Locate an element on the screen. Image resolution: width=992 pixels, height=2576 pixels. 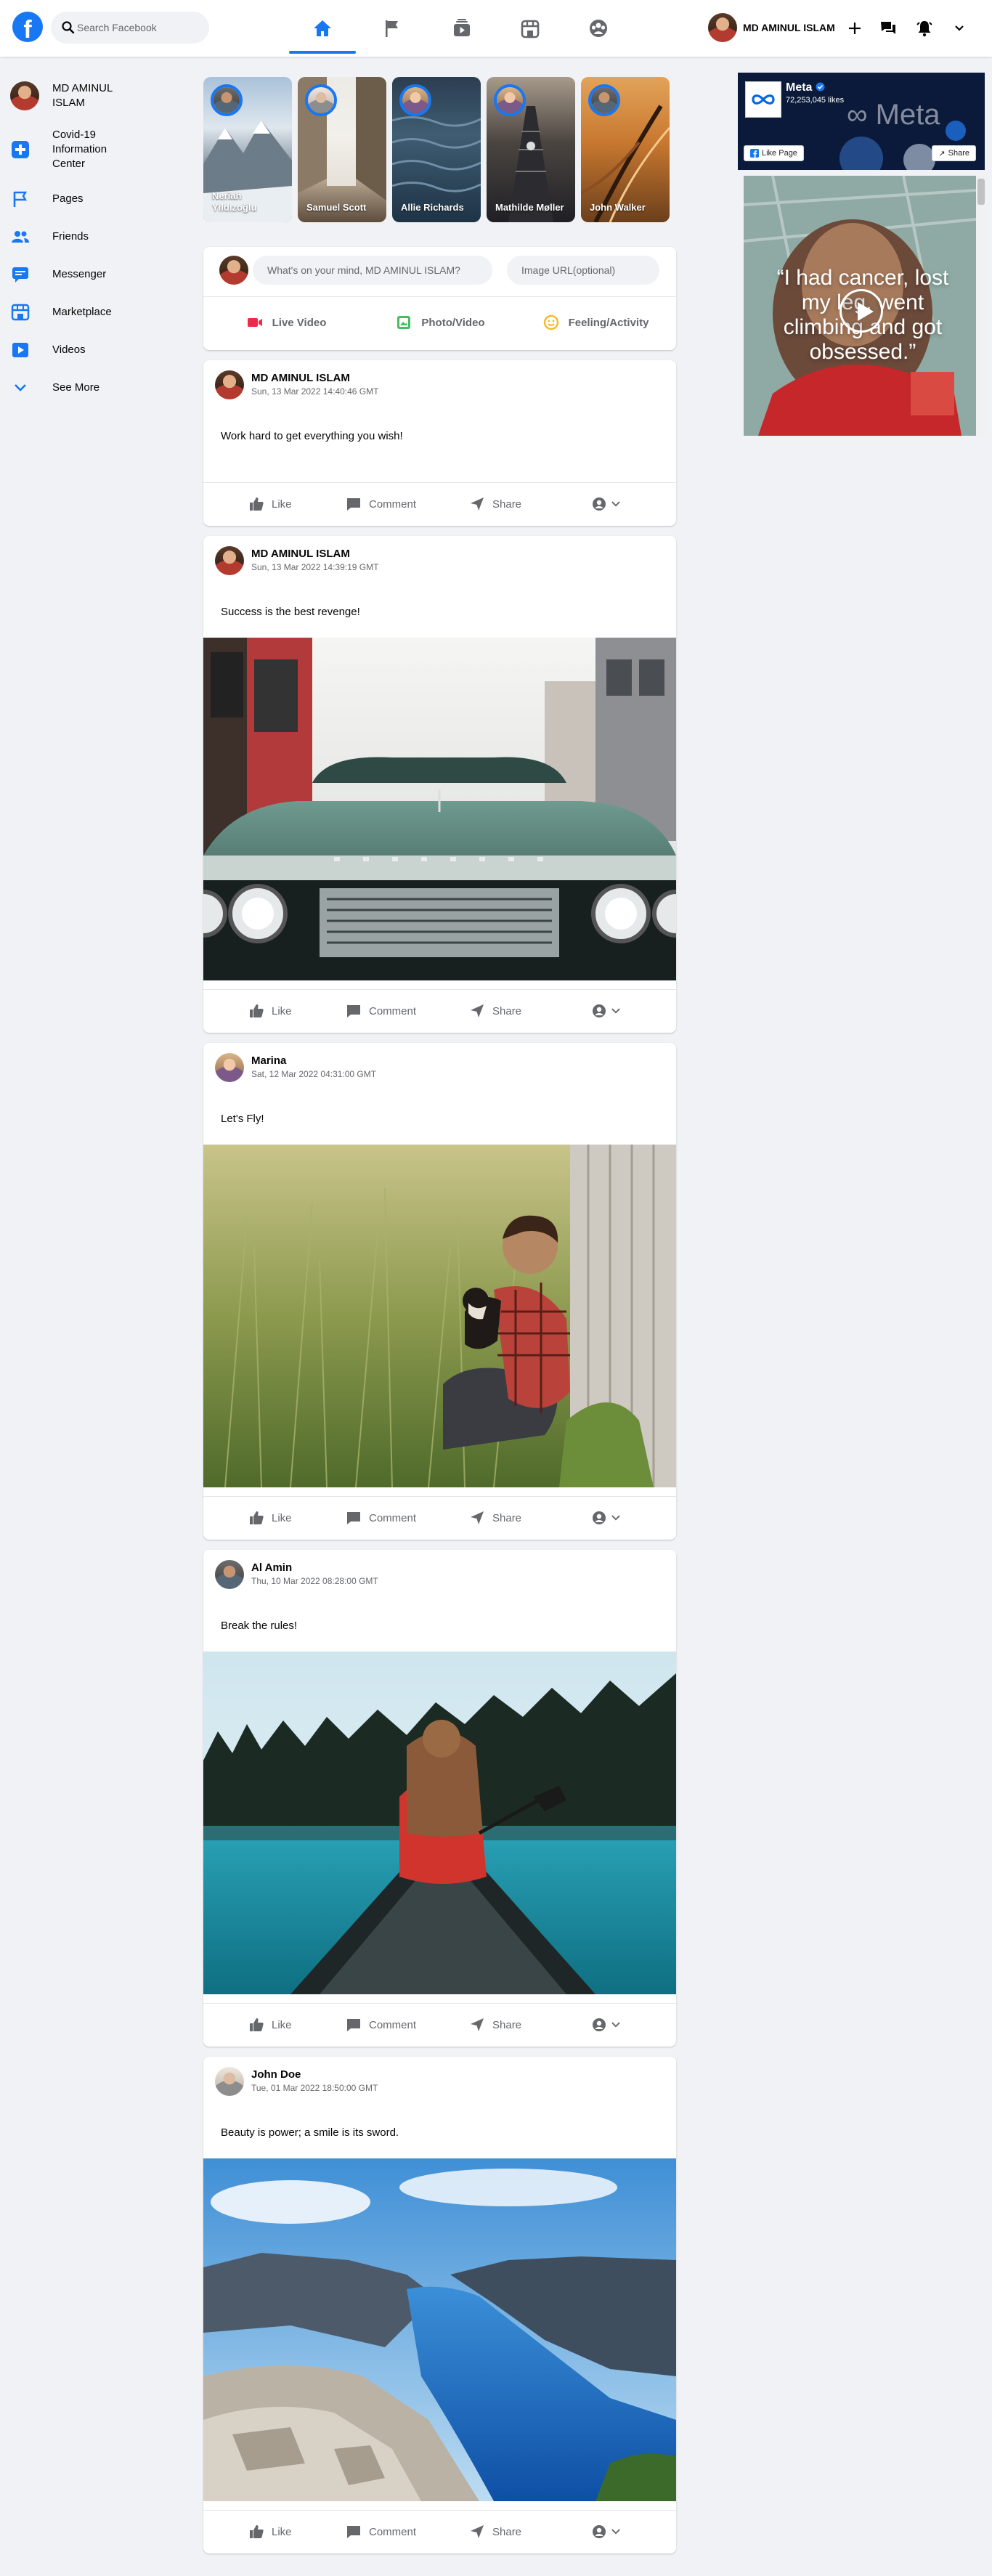
sidebar-item-friends: Friends is located at coordinates (97, 237).